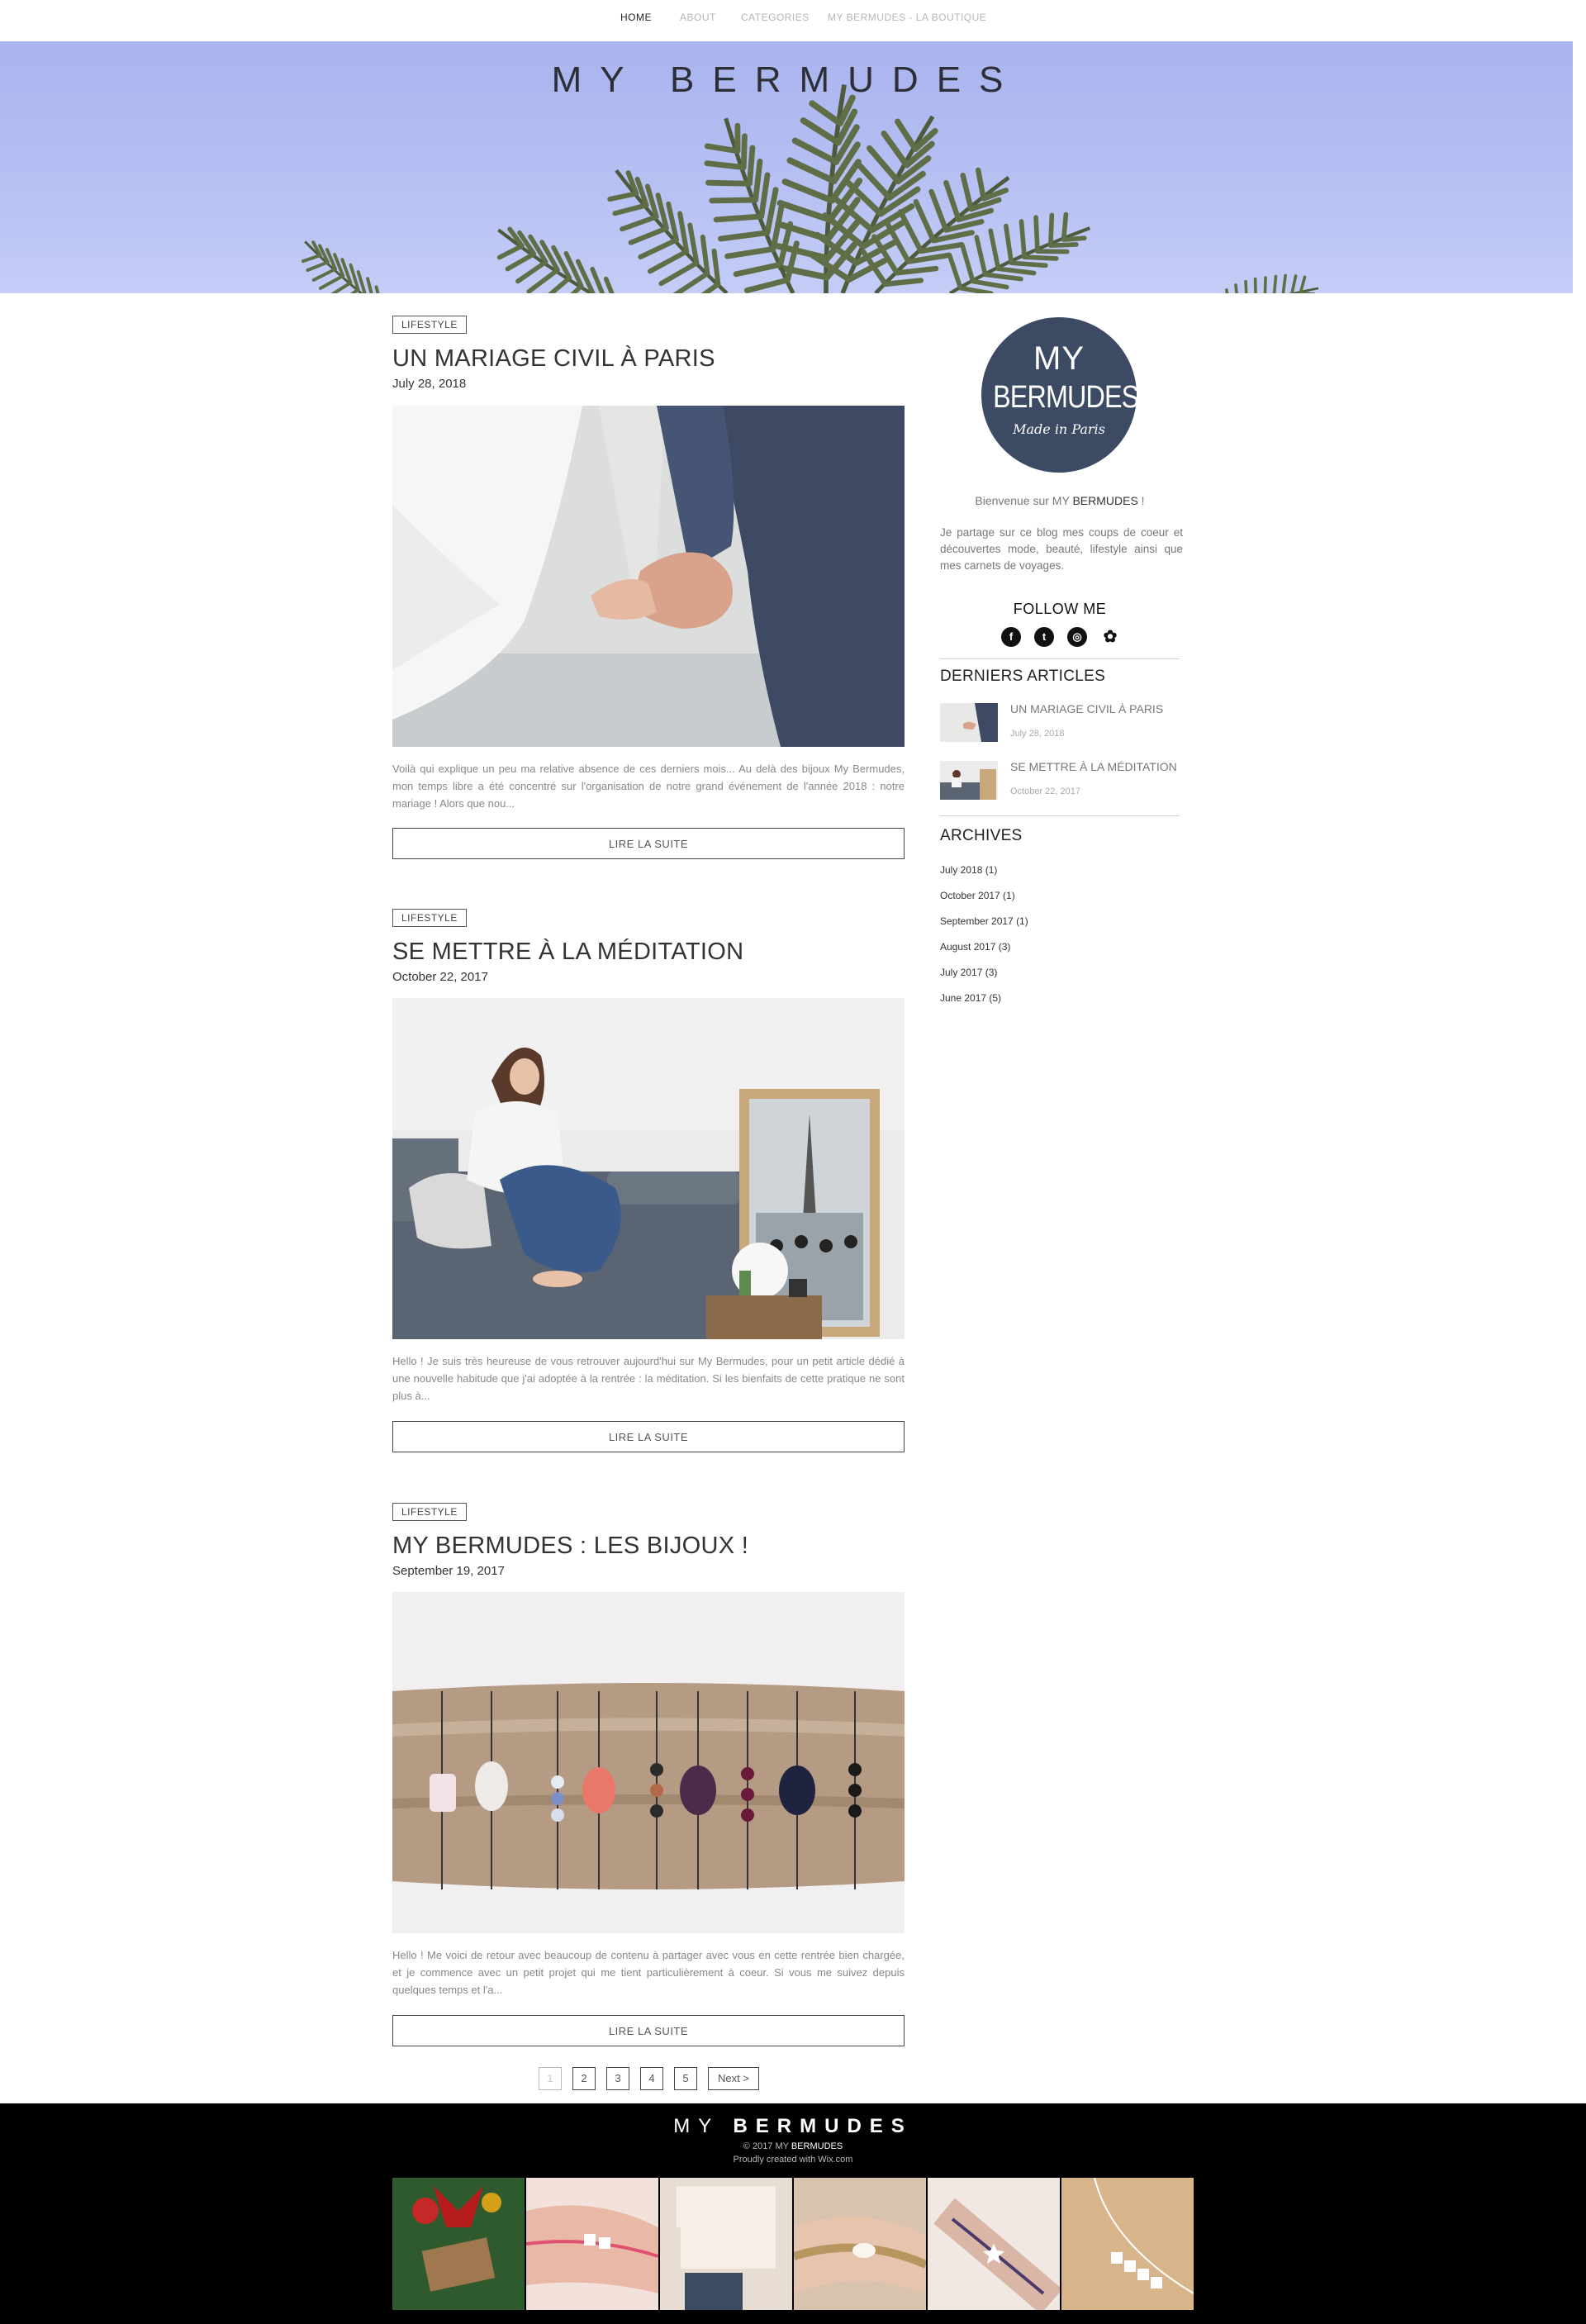 The width and height of the screenshot is (1586, 2324). Describe the element at coordinates (970, 998) in the screenshot. I see `archive-link: June 2017 (5)` at that location.